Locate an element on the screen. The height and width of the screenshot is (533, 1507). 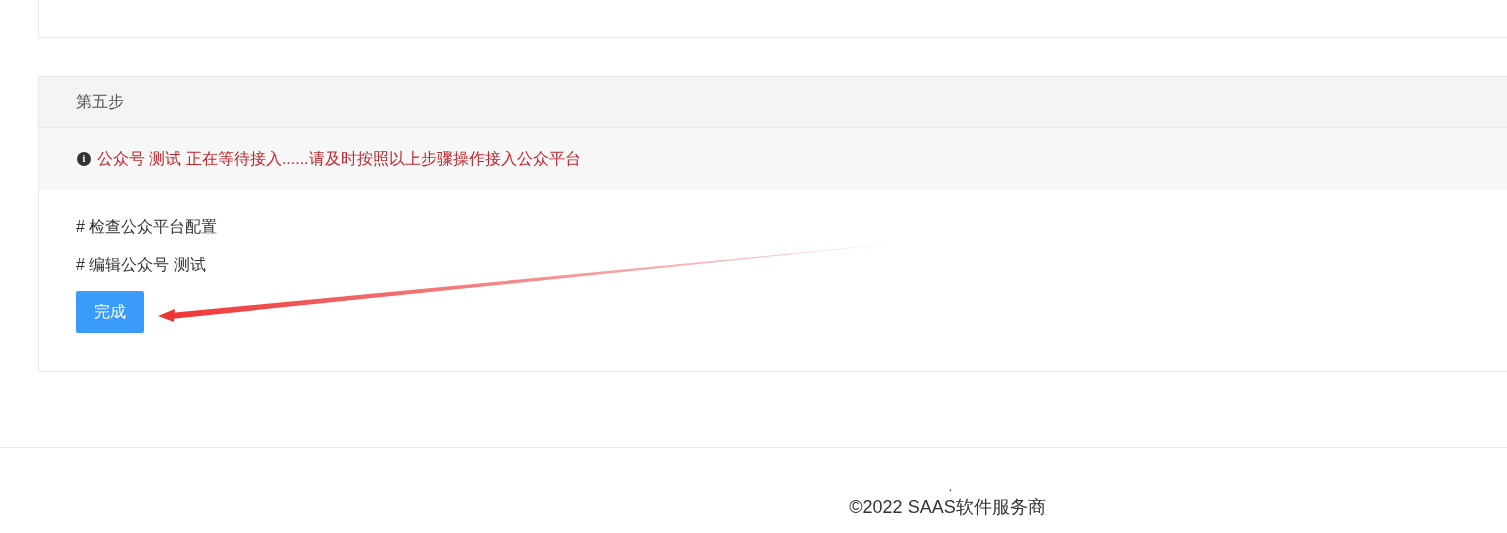
panel-title: 第五步 is located at coordinates (100, 102).